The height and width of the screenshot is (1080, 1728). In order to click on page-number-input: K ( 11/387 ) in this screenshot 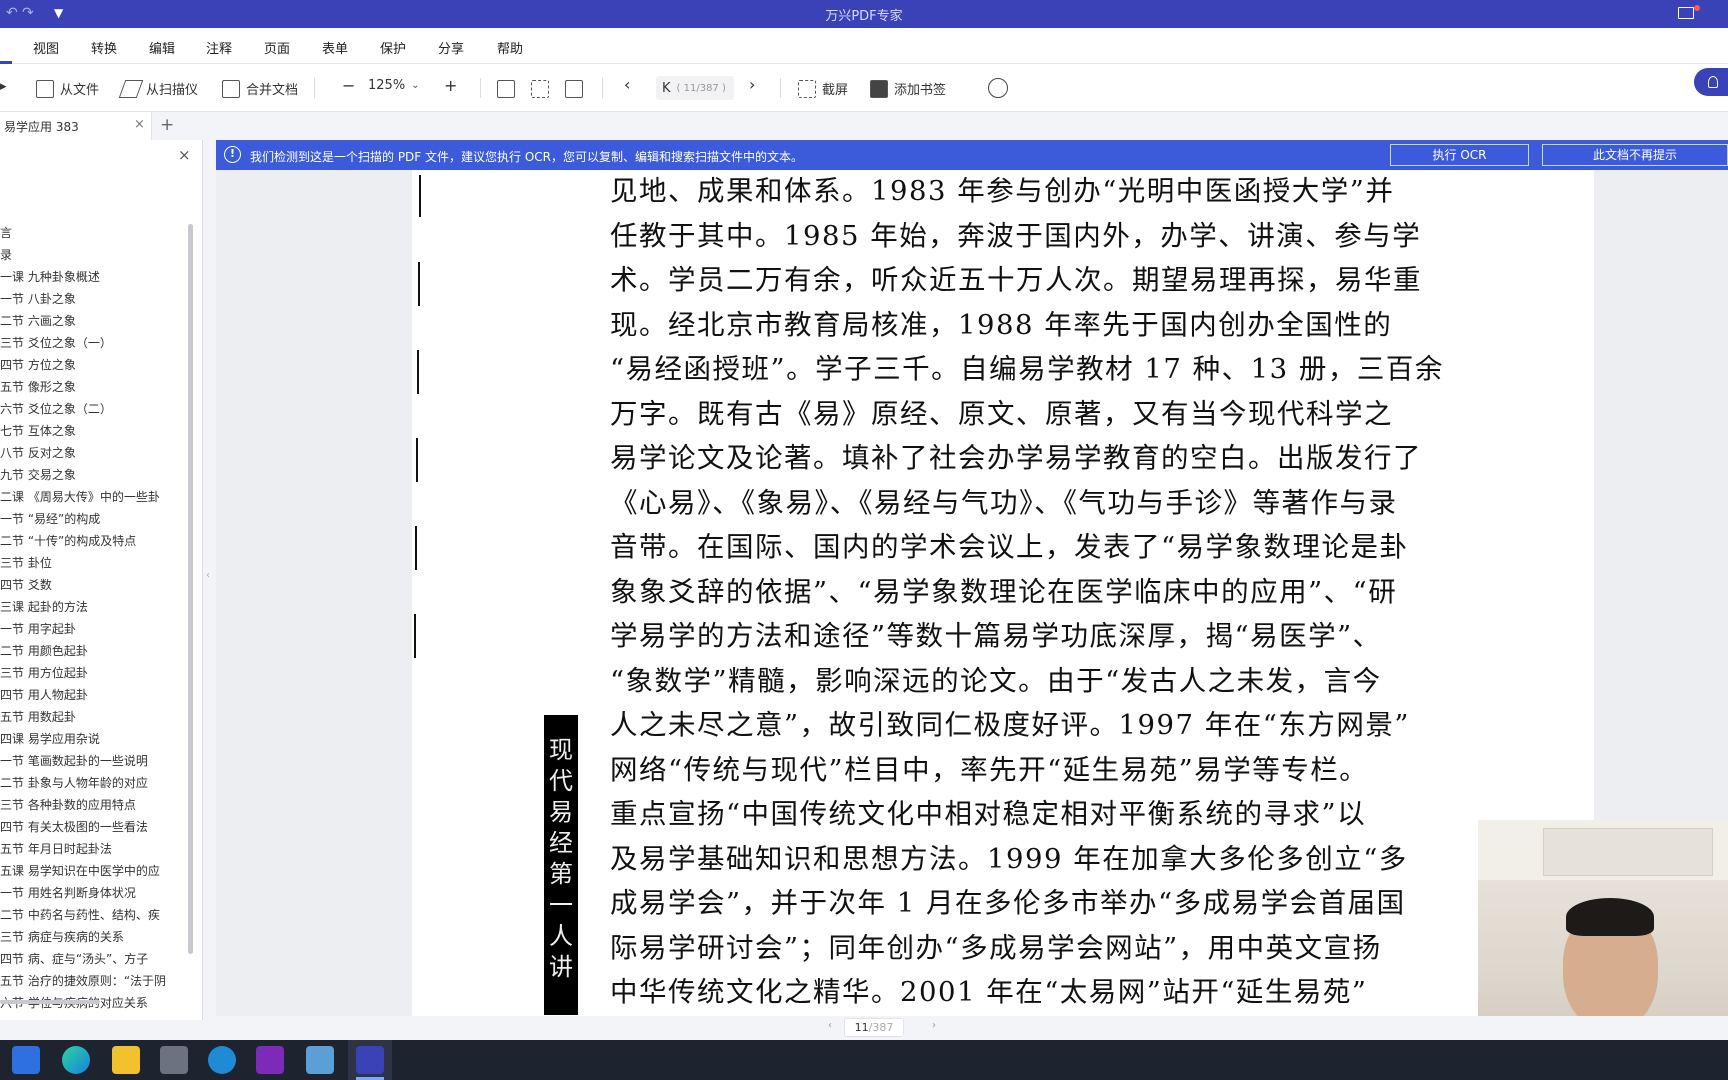, I will do `click(695, 88)`.